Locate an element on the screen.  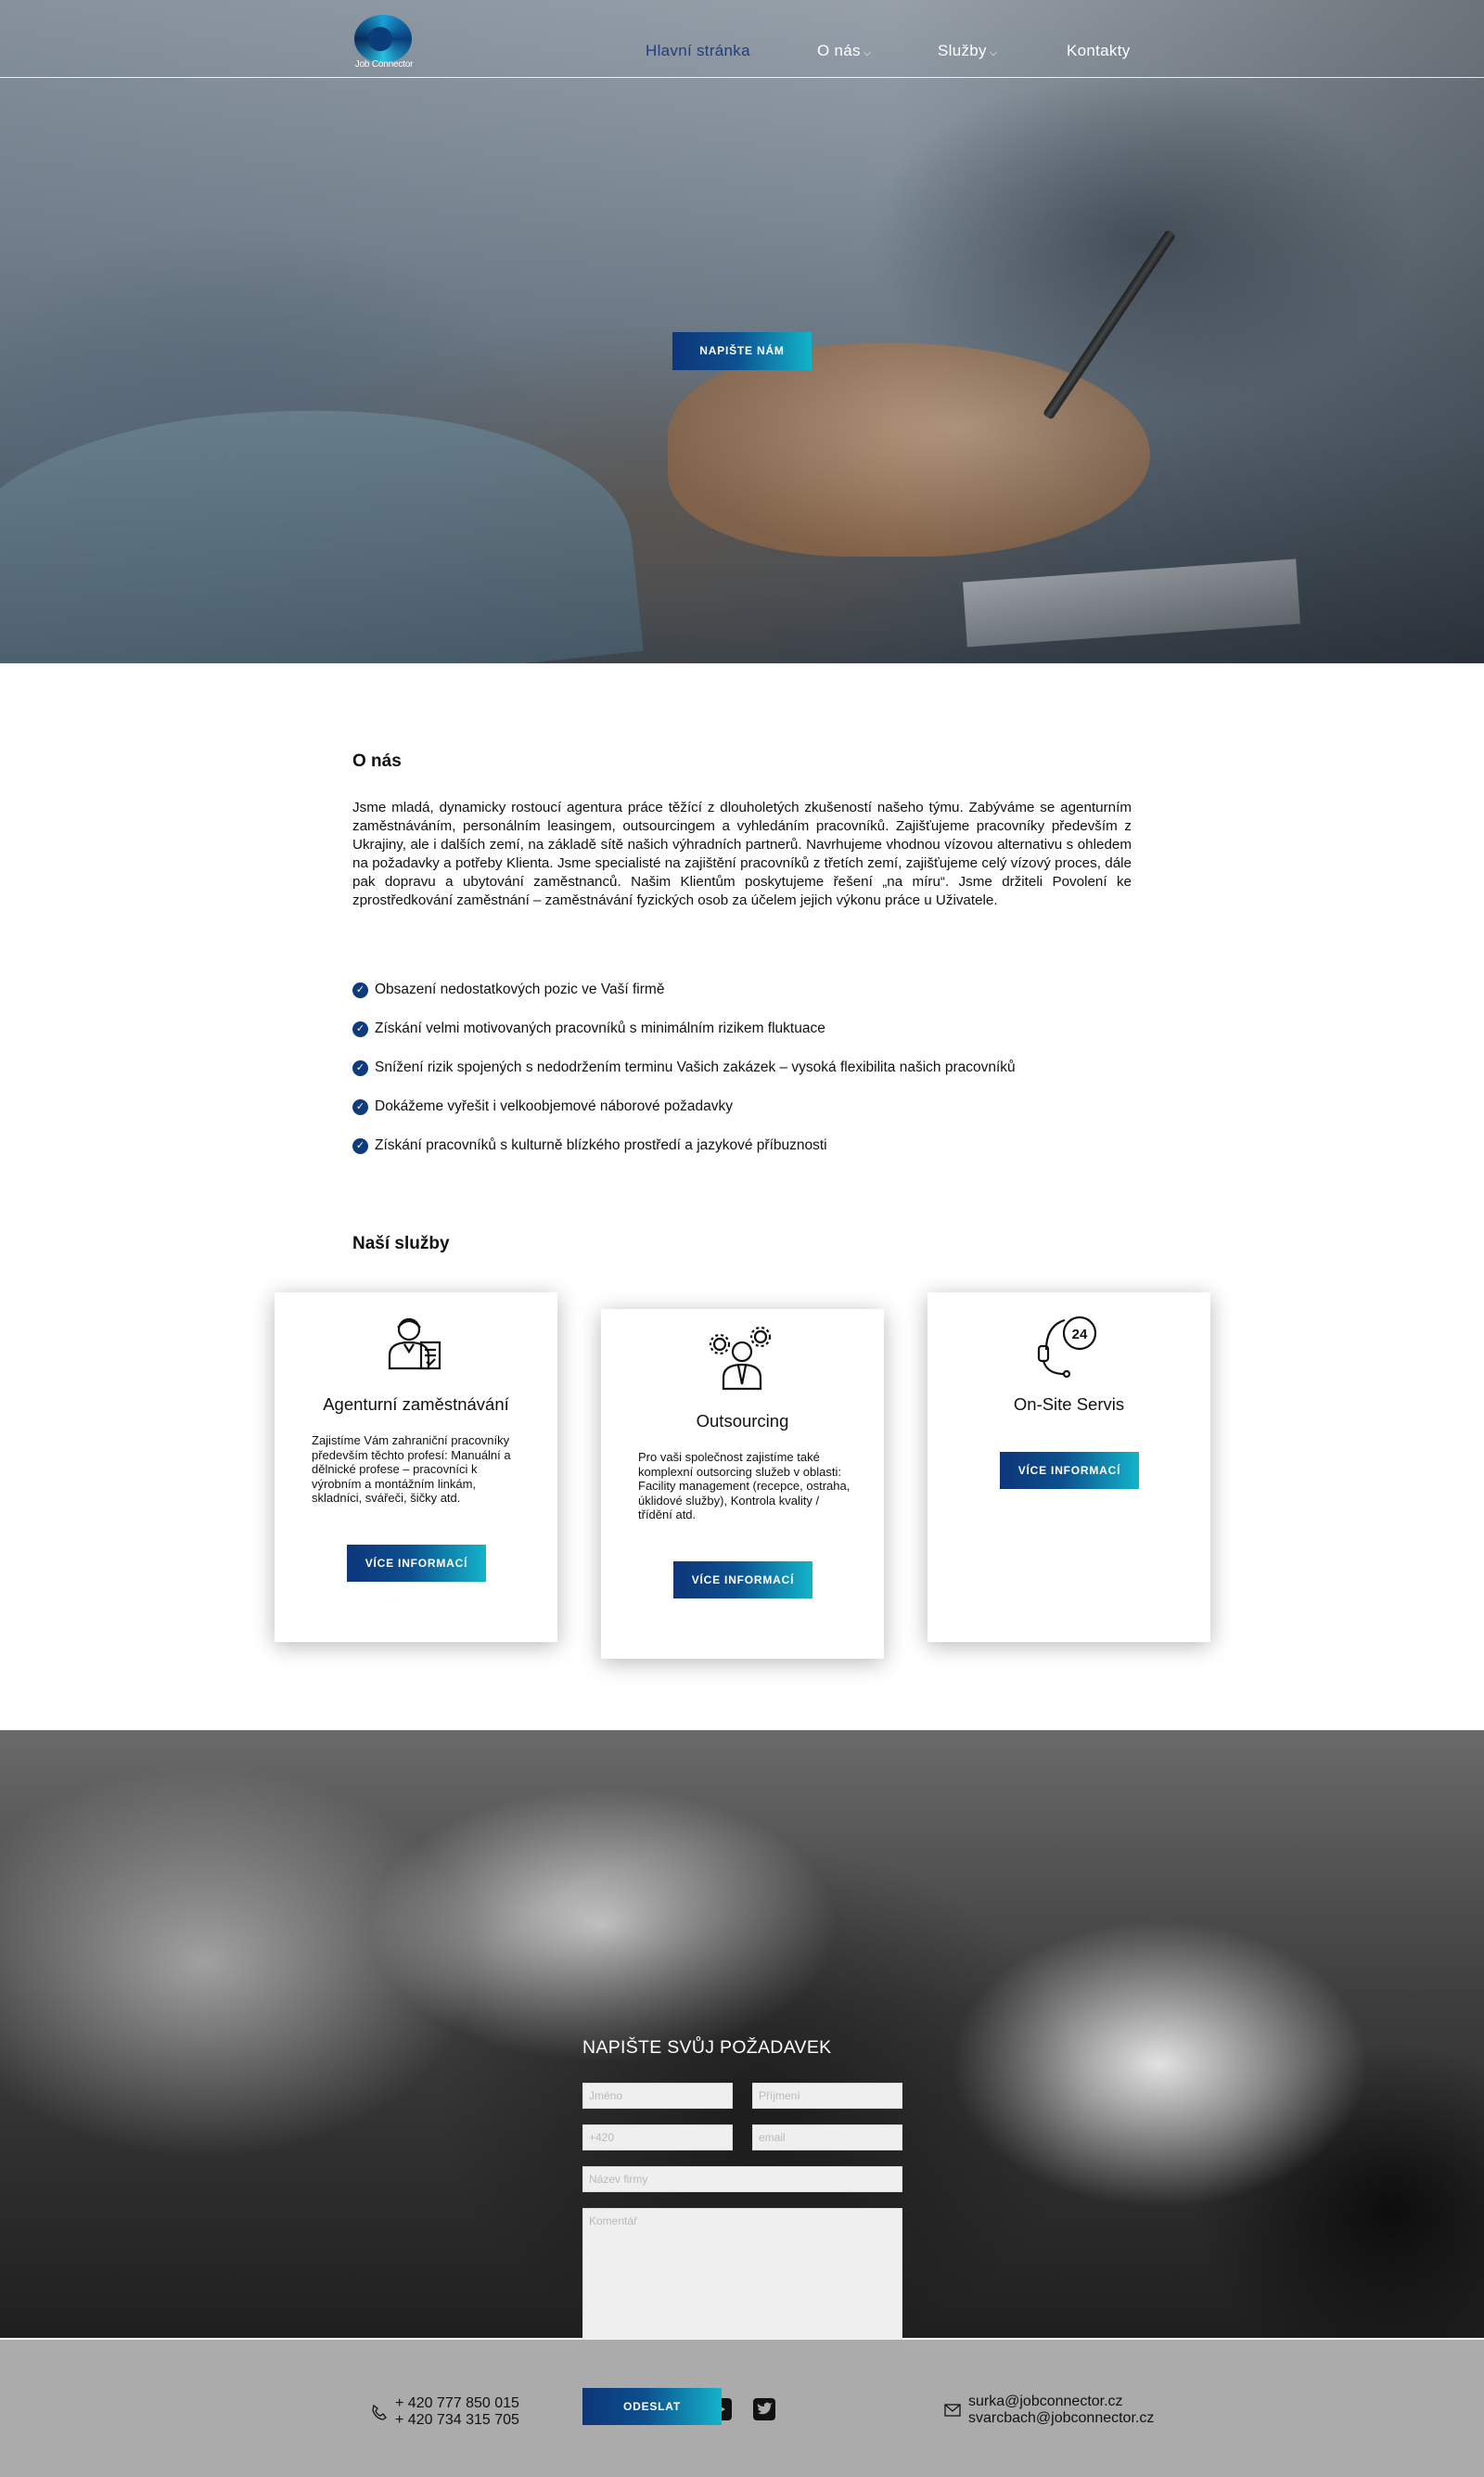
phone-field is located at coordinates (657, 2137).